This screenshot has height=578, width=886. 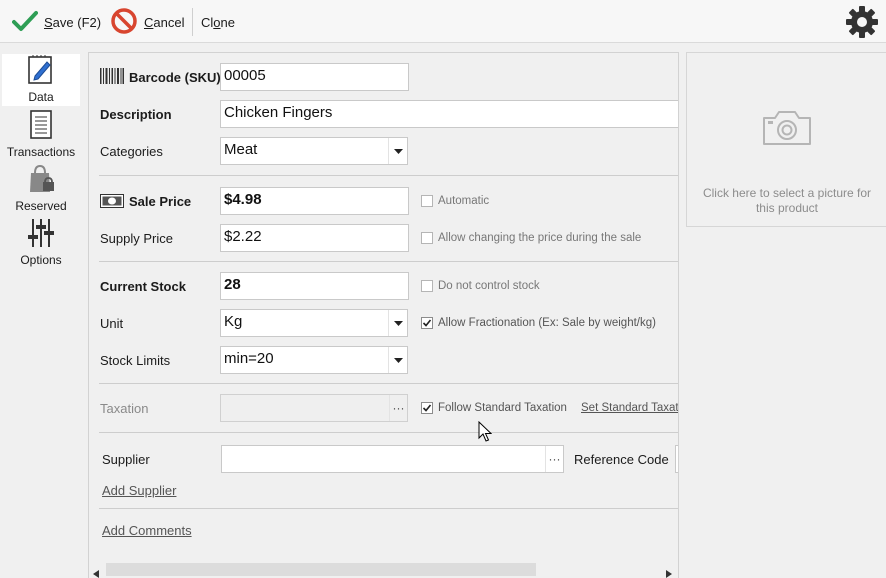 I want to click on reference-code-label: Reference Code, so click(x=621, y=459).